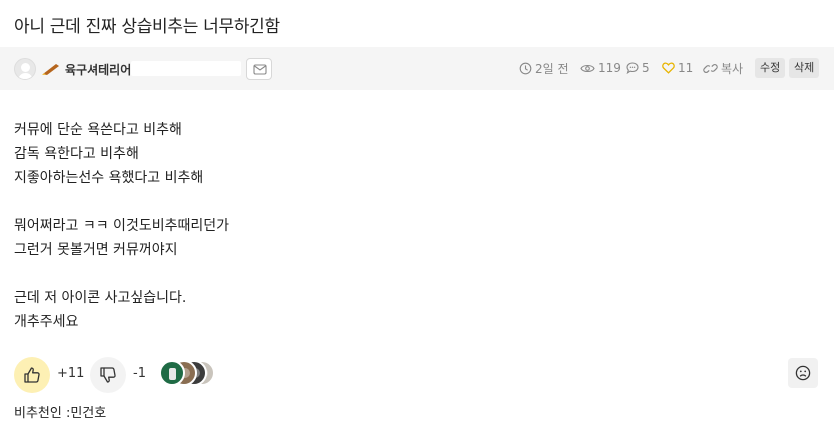 The width and height of the screenshot is (838, 435). I want to click on voter-avatar, so click(172, 373).